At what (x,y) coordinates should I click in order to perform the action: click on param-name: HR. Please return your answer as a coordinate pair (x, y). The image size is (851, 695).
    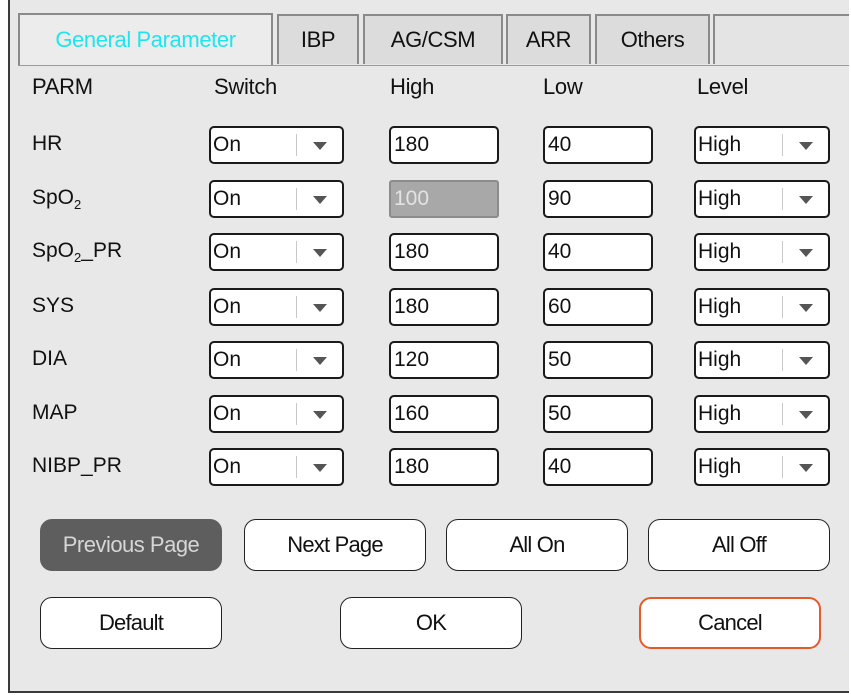
    Looking at the image, I should click on (47, 144).